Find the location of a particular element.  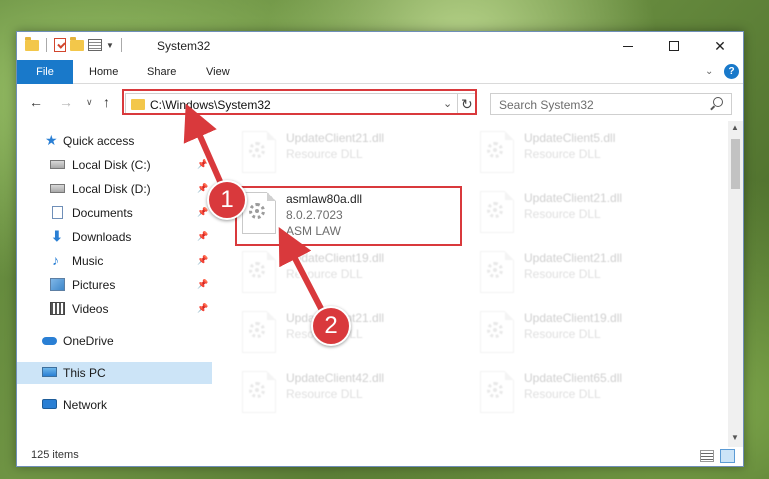

file-tile: UpdateClient65.dll Resource DLL is located at coordinates (589, 395).